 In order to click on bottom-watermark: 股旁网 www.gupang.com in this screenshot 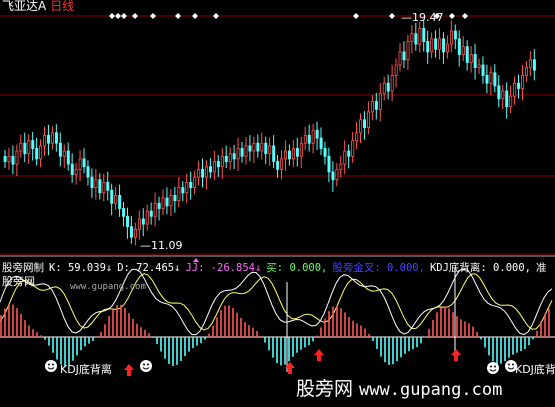, I will do `click(399, 389)`.